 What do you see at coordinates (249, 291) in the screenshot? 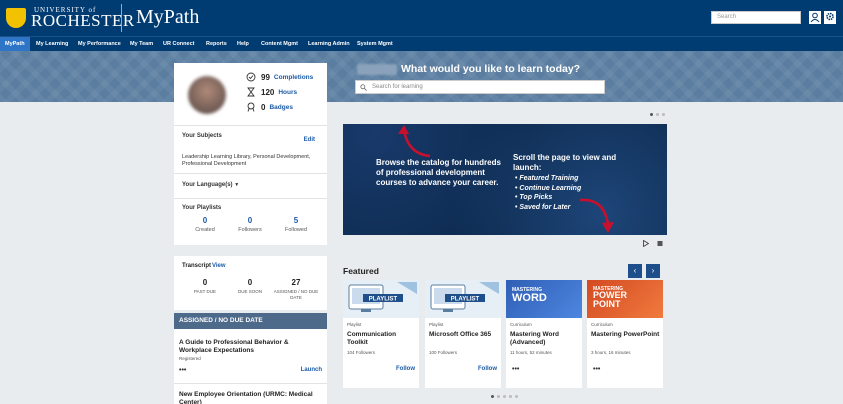
I see `due-soon-label: DUE SOON` at bounding box center [249, 291].